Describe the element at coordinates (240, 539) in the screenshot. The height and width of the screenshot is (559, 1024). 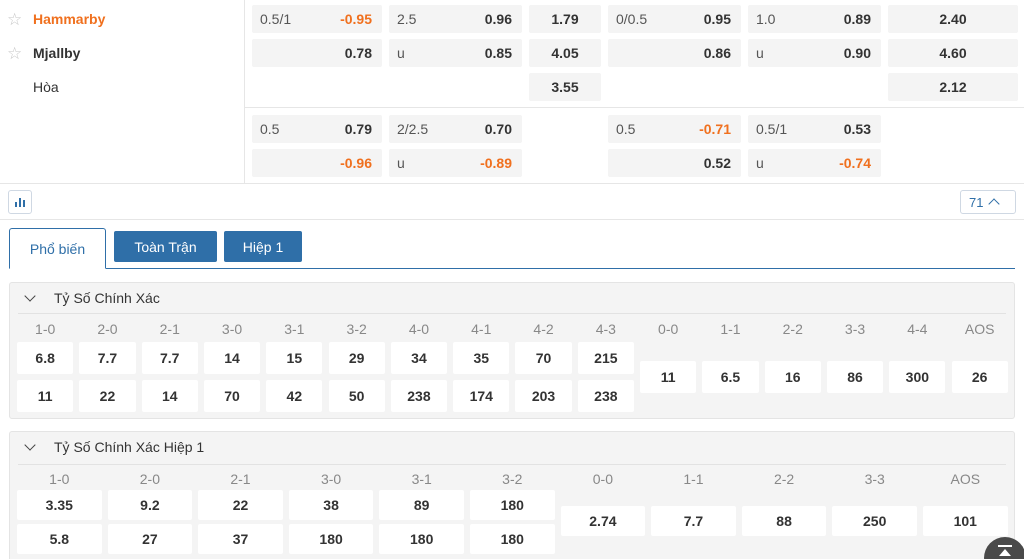
I see `away-score-odds-cell: 37` at that location.